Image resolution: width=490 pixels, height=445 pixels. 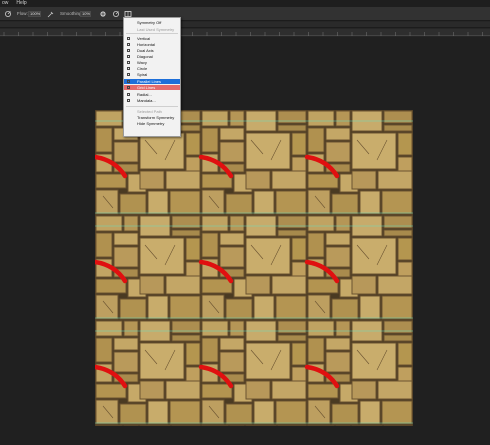 I want to click on flow-value: 100%, so click(x=34, y=14).